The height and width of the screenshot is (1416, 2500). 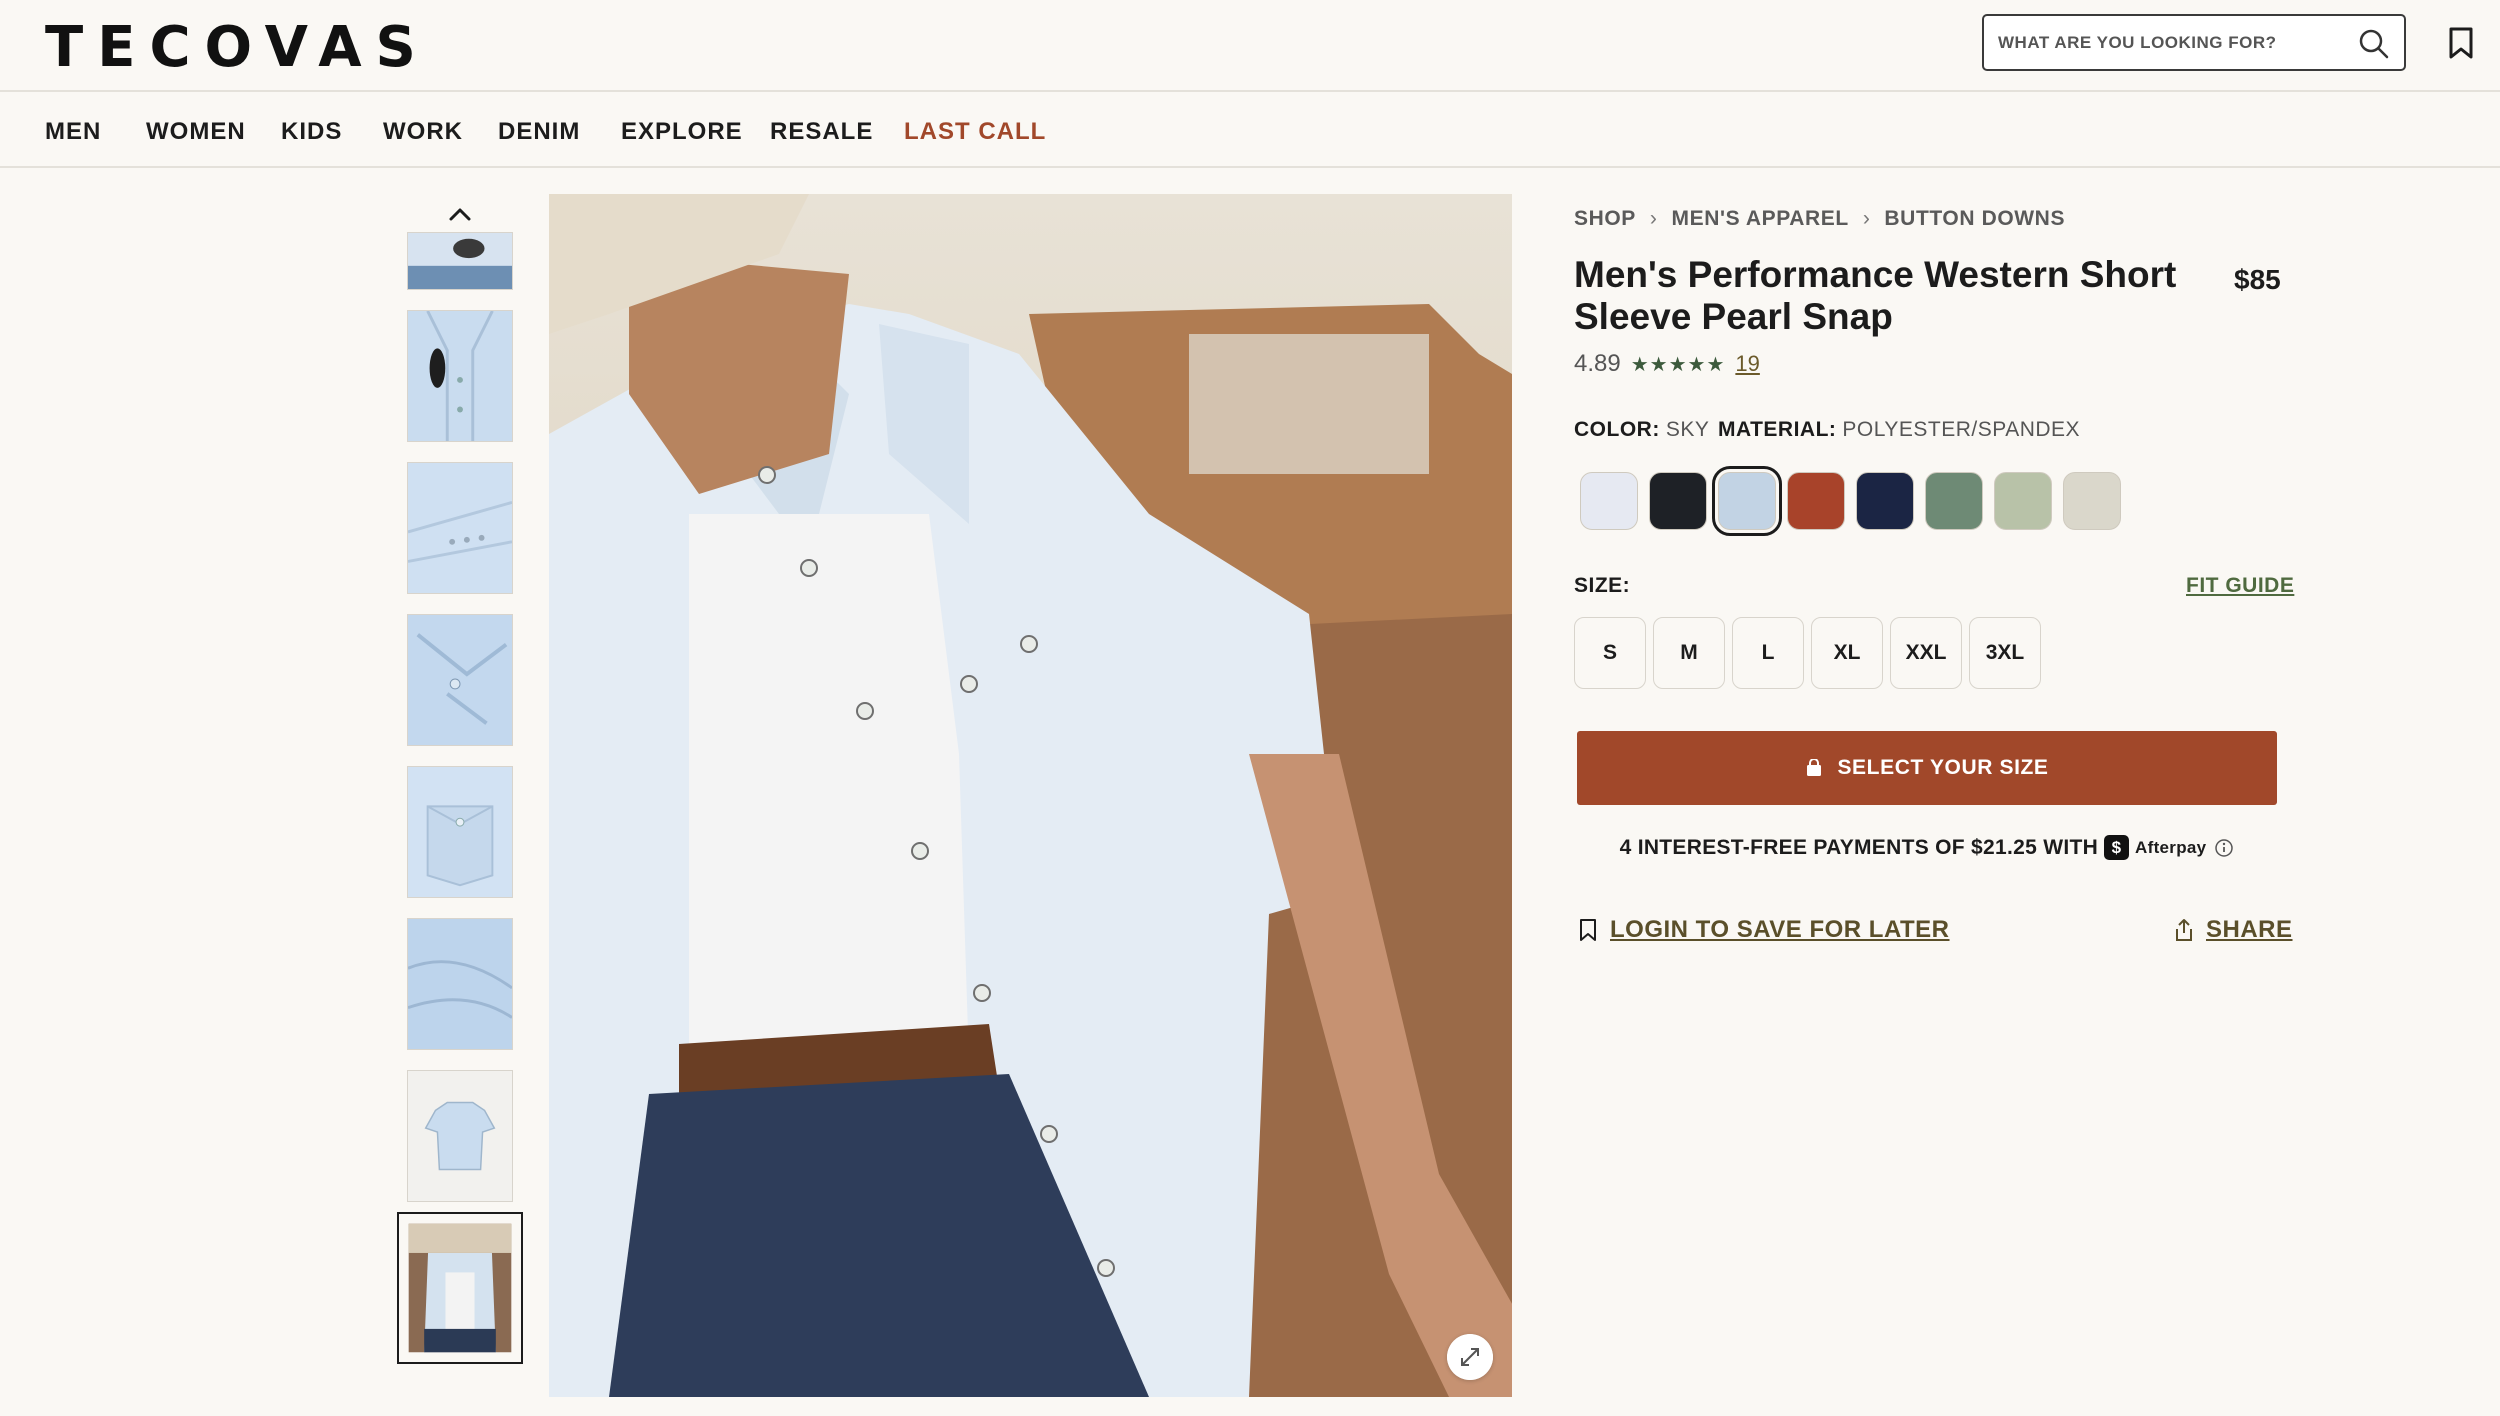 What do you see at coordinates (311, 132) in the screenshot?
I see `nav-kids: KIDS` at bounding box center [311, 132].